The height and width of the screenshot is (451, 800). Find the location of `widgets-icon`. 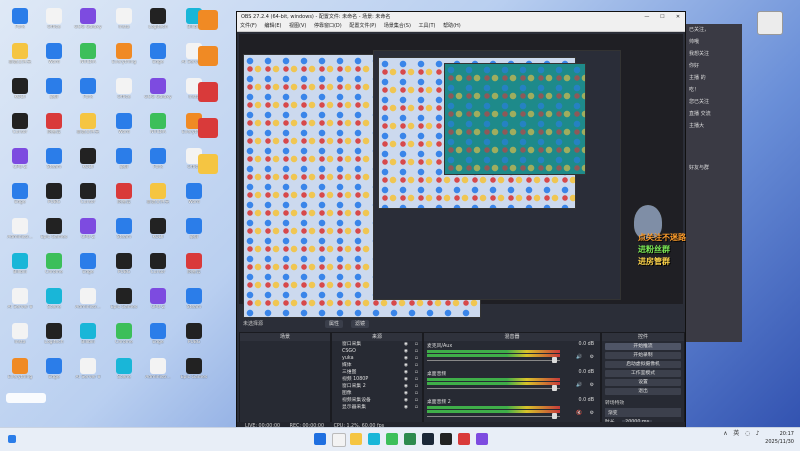

widgets-icon is located at coordinates (12, 439).